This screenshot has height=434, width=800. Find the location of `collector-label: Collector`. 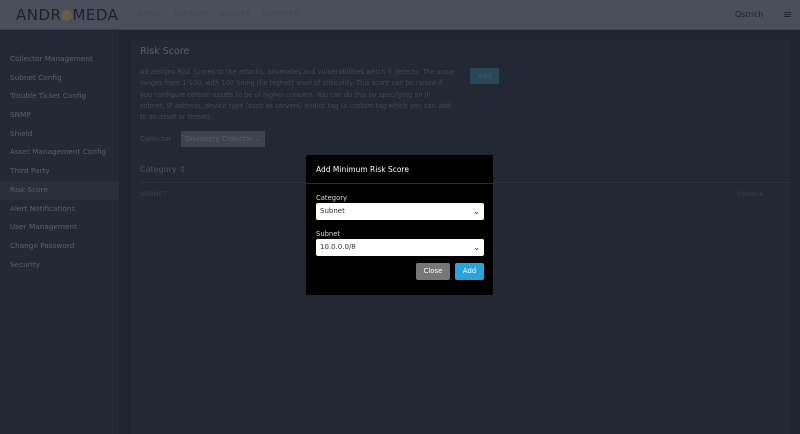

collector-label: Collector is located at coordinates (156, 139).